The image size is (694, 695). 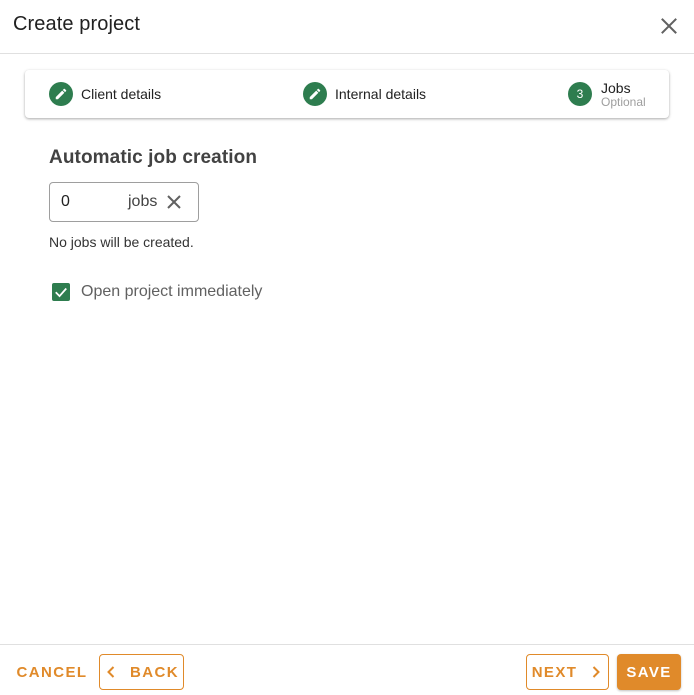 I want to click on save-button: SAVE, so click(x=649, y=672).